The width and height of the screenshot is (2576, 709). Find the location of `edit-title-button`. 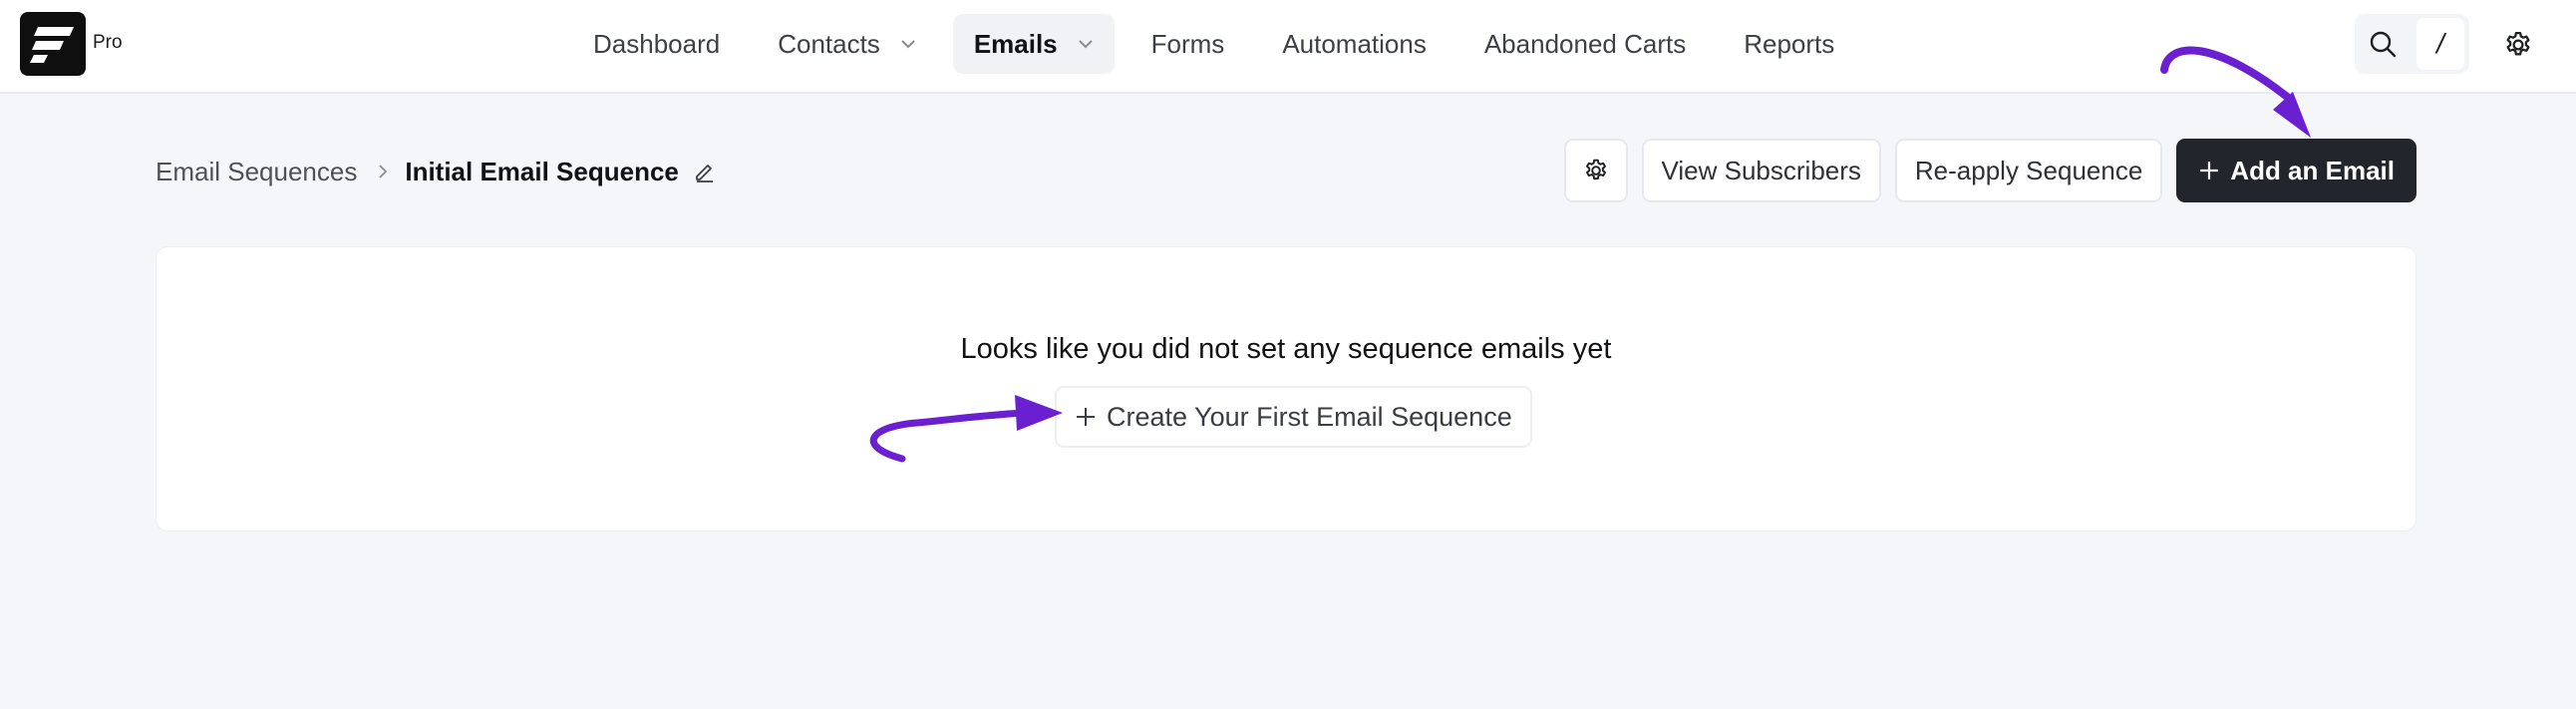

edit-title-button is located at coordinates (705, 171).